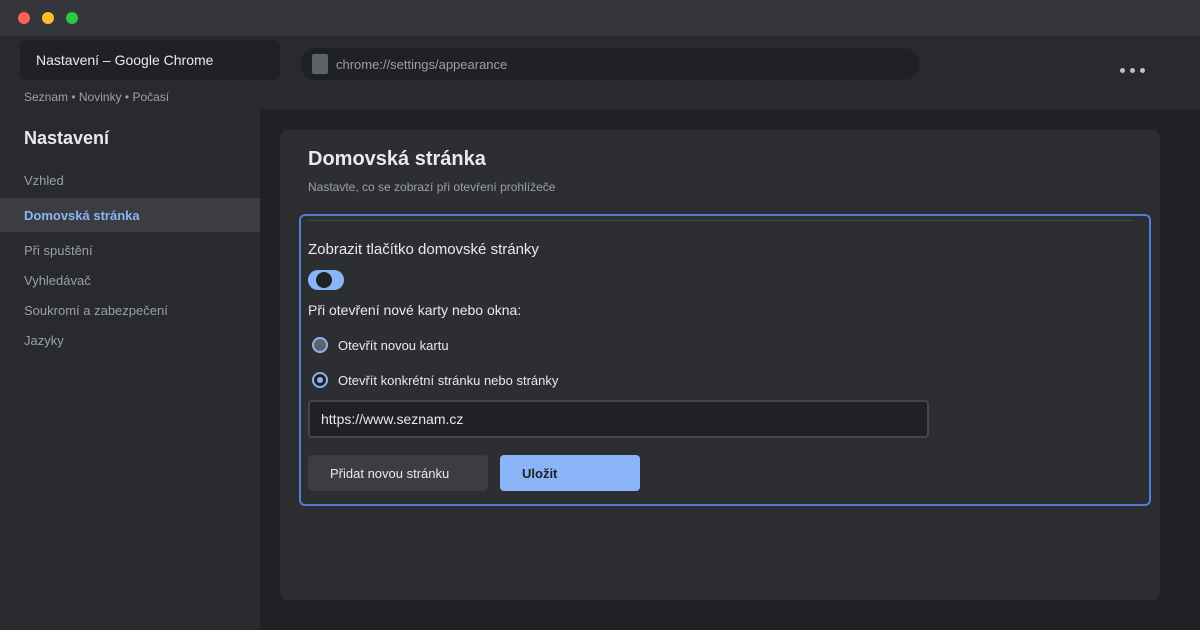  What do you see at coordinates (24, 18) in the screenshot?
I see `close-window-button` at bounding box center [24, 18].